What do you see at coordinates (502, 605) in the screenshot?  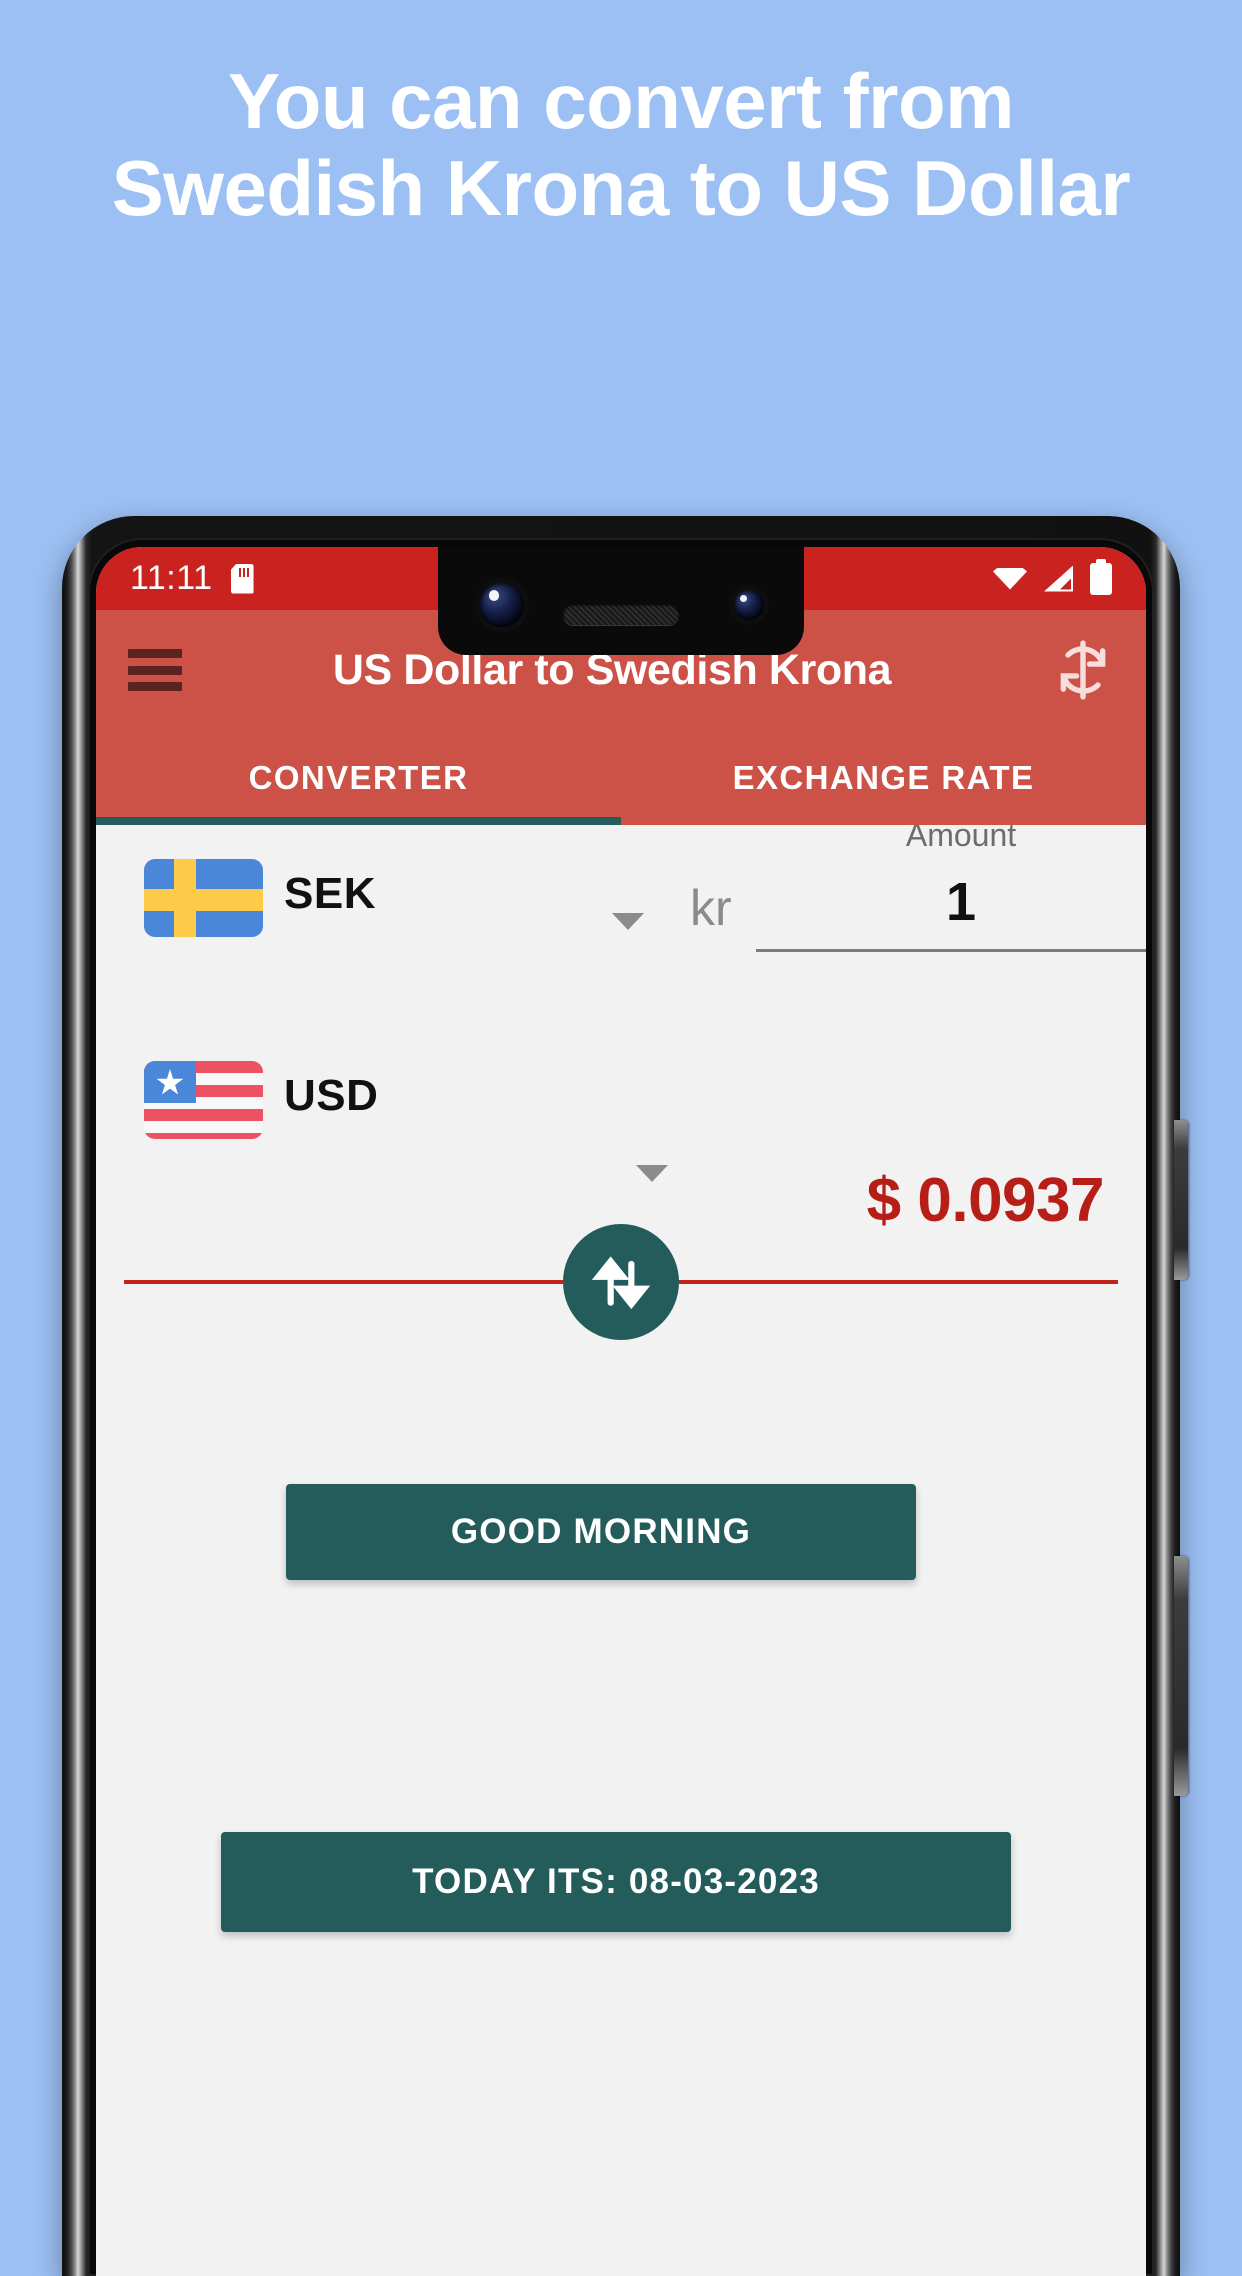 I see `front-camera-main-icon` at bounding box center [502, 605].